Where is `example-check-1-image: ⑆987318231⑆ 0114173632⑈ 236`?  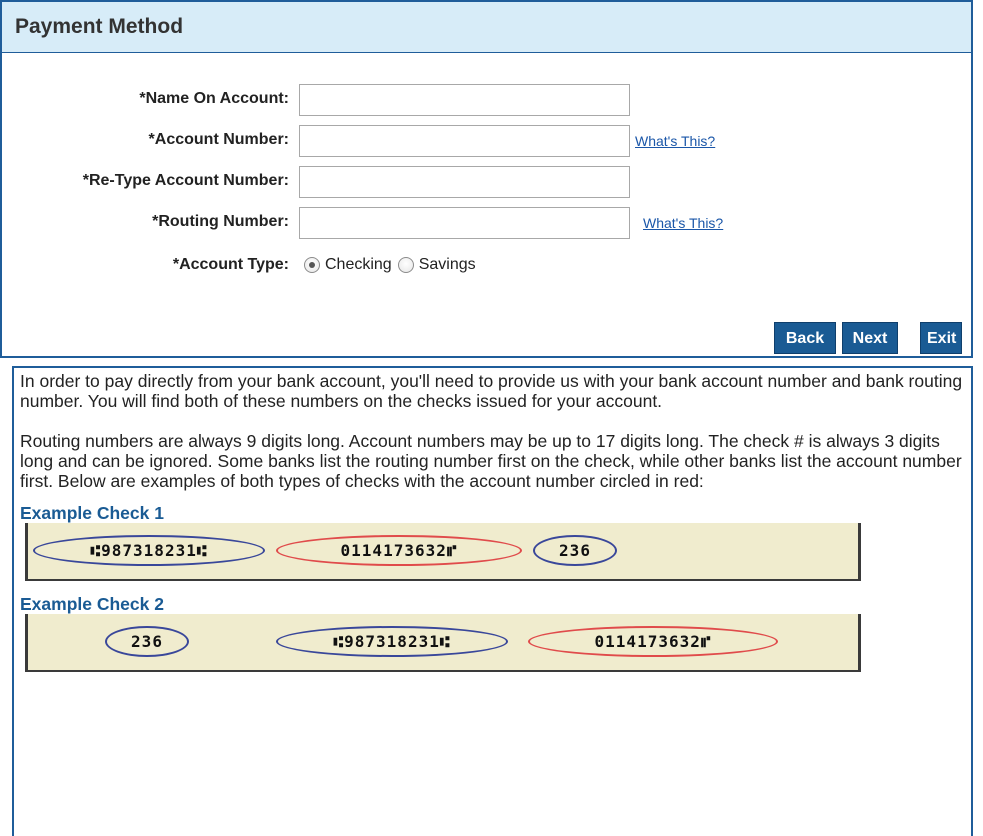 example-check-1-image: ⑆987318231⑆ 0114173632⑈ 236 is located at coordinates (443, 552).